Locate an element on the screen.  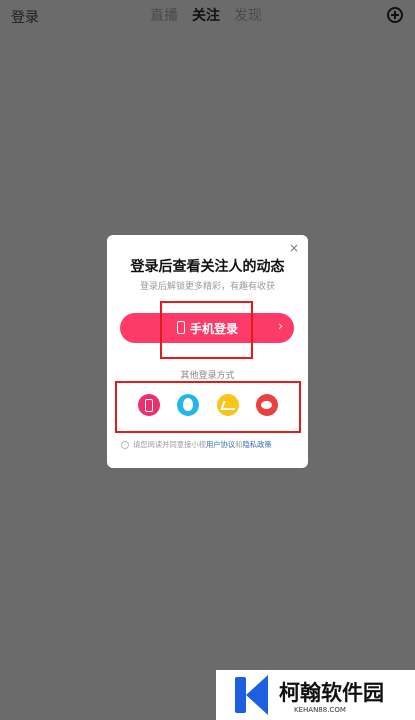
login-link: 登录 is located at coordinates (25, 17).